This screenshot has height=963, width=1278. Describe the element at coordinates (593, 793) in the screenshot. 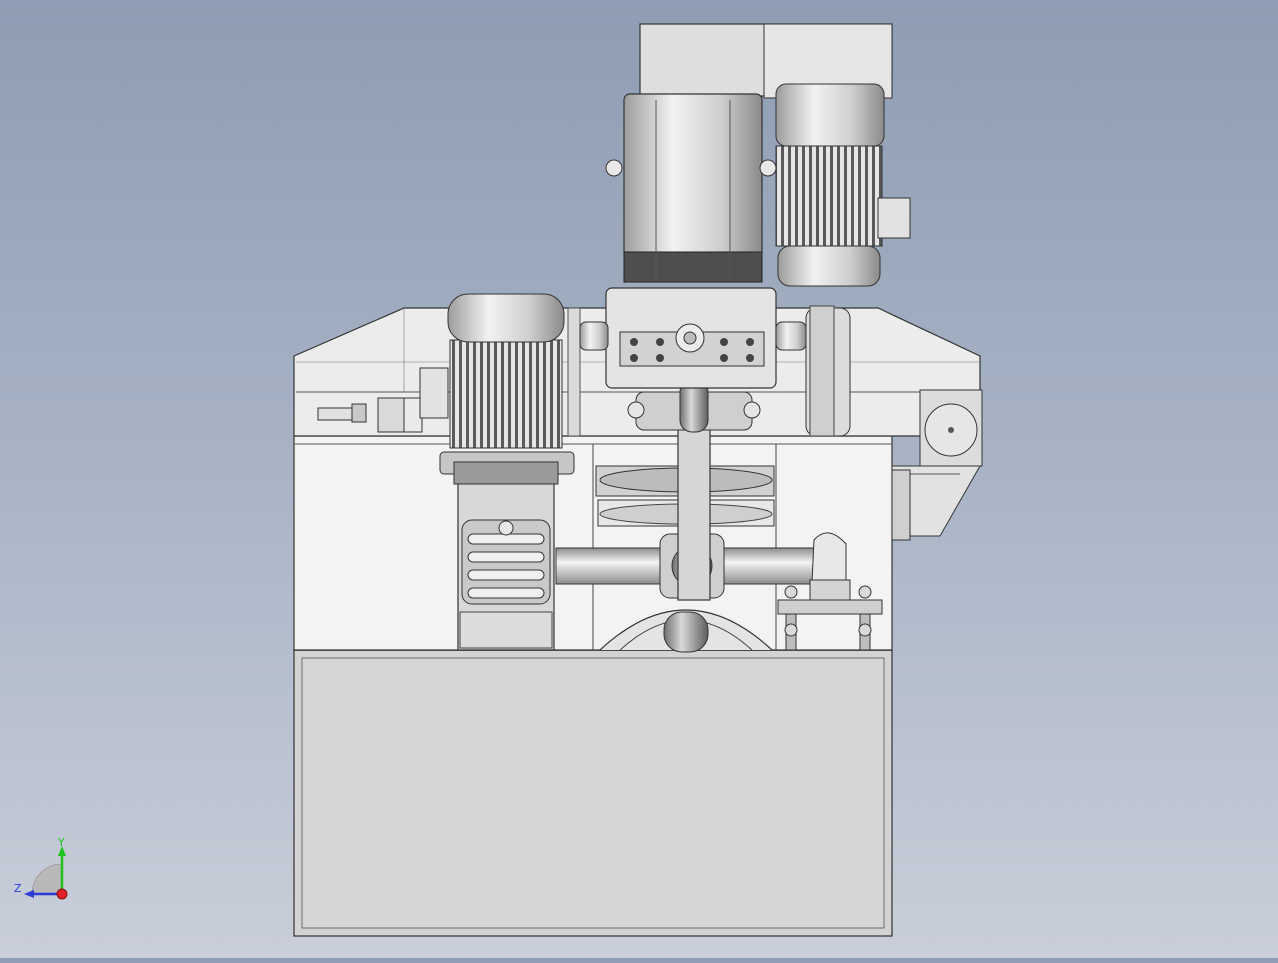

I see `base-cabinet` at that location.